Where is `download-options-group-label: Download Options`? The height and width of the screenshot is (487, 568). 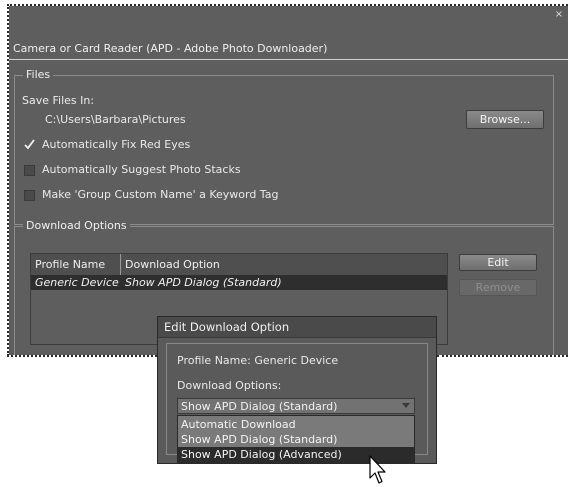 download-options-group-label: Download Options is located at coordinates (76, 226).